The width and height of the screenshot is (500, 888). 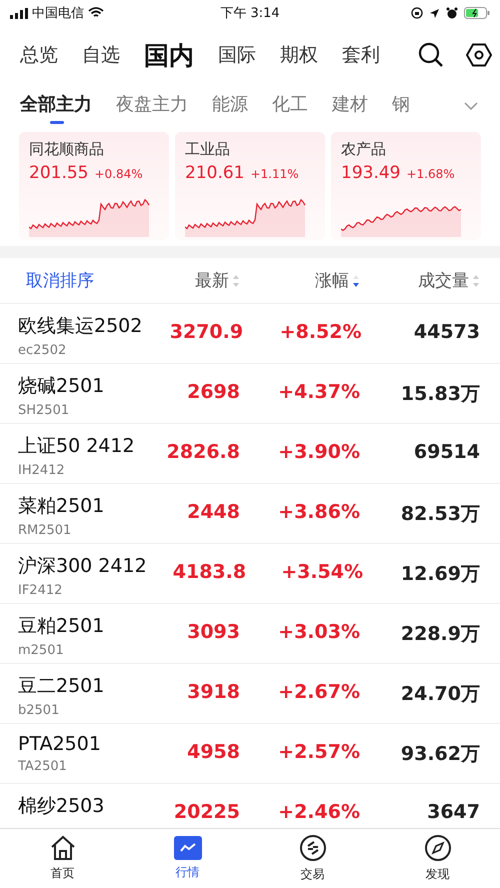 I want to click on volume-cell-text: 15.83万, so click(x=440, y=394).